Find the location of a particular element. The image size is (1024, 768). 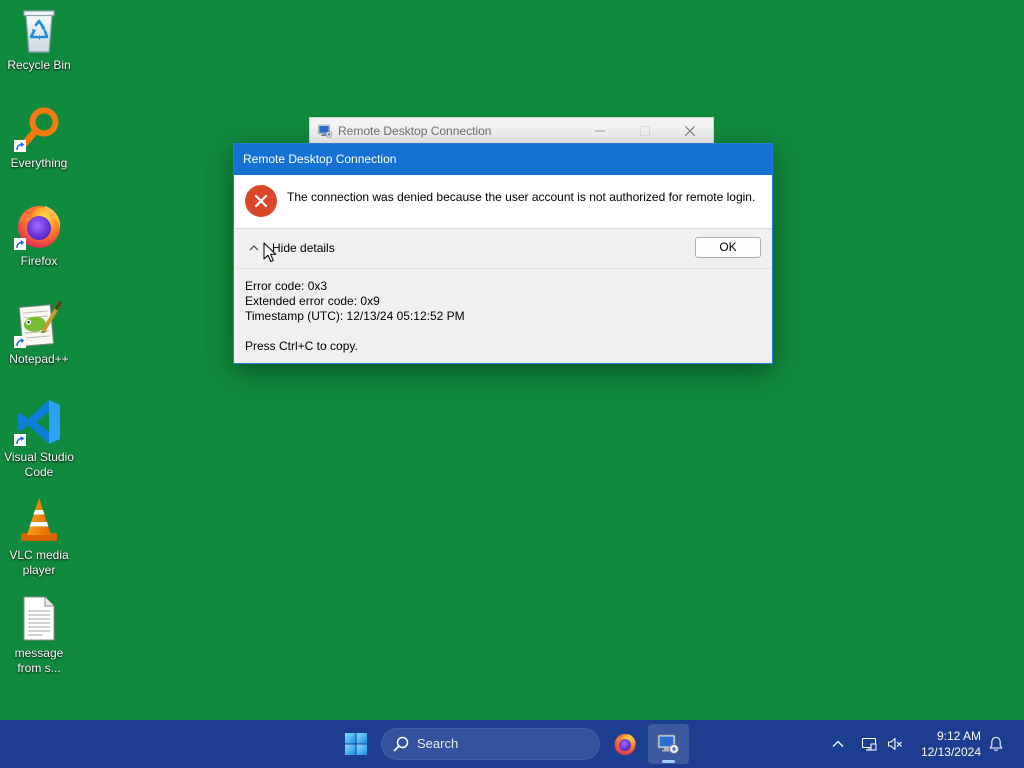

label-line: Code is located at coordinates (39, 472).